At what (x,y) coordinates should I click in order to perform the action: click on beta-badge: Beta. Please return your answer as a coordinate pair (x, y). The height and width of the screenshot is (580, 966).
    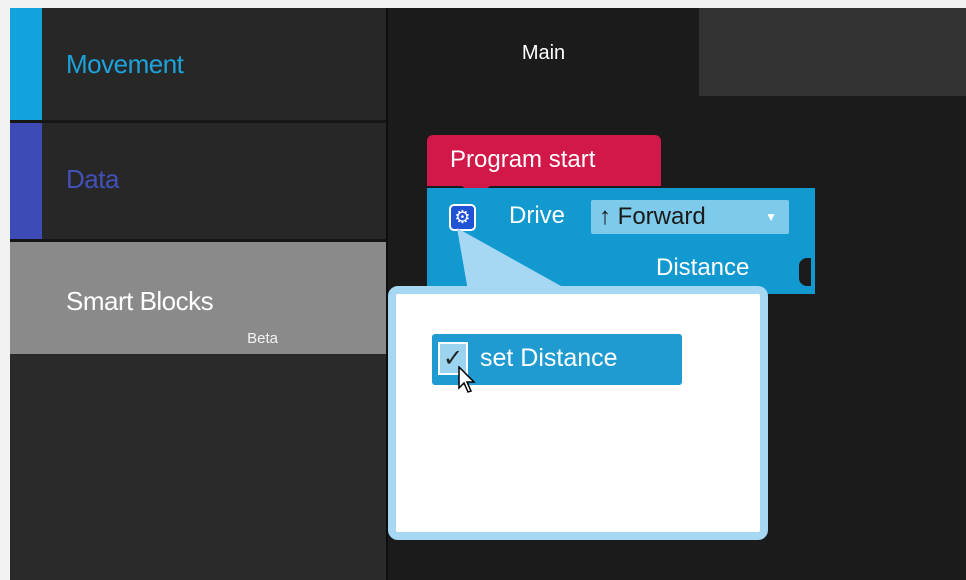
    Looking at the image, I should click on (262, 338).